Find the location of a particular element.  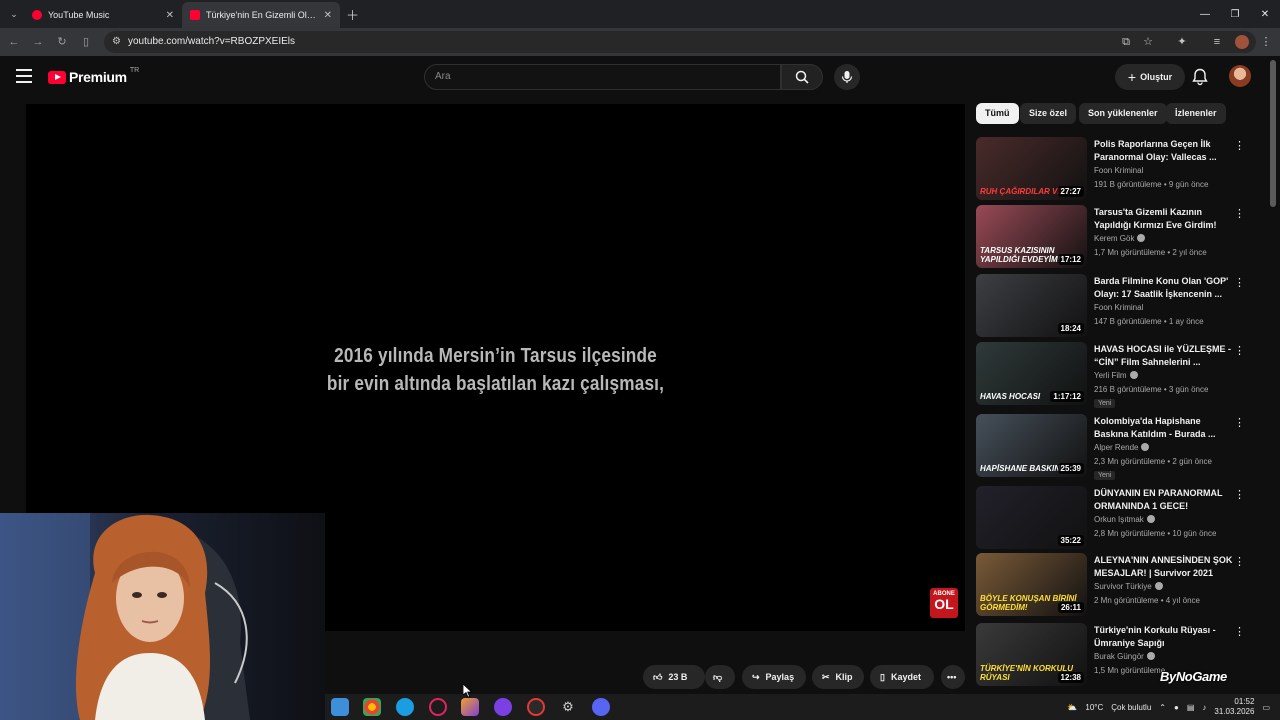

tab-list-icon: ≡ is located at coordinates (1217, 42).